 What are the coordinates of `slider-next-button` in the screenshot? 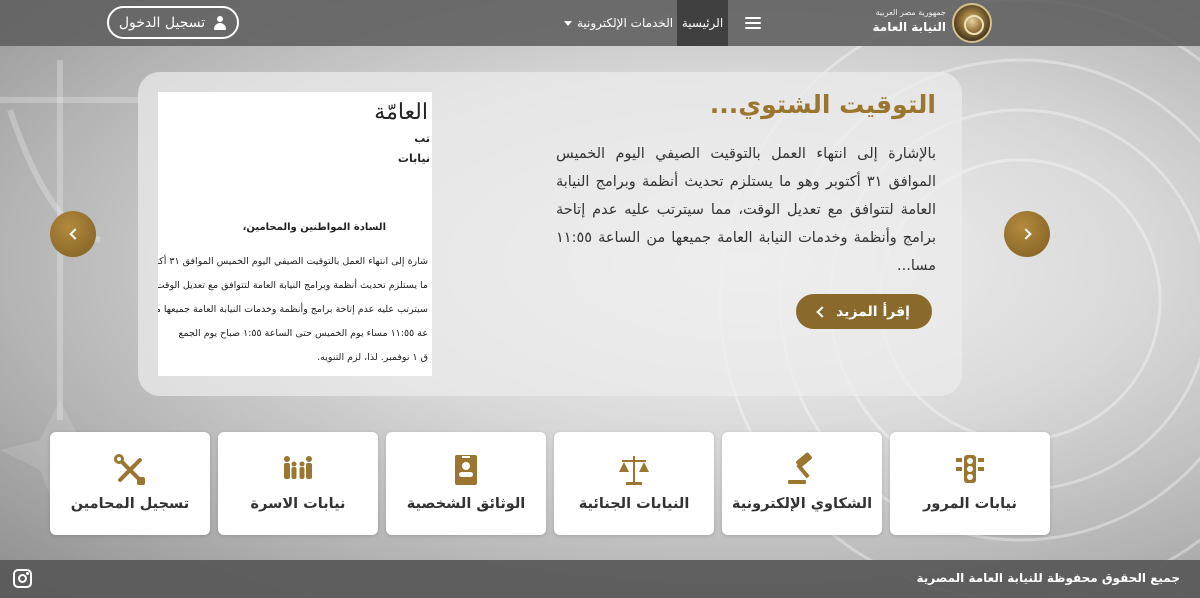 It's located at (1027, 234).